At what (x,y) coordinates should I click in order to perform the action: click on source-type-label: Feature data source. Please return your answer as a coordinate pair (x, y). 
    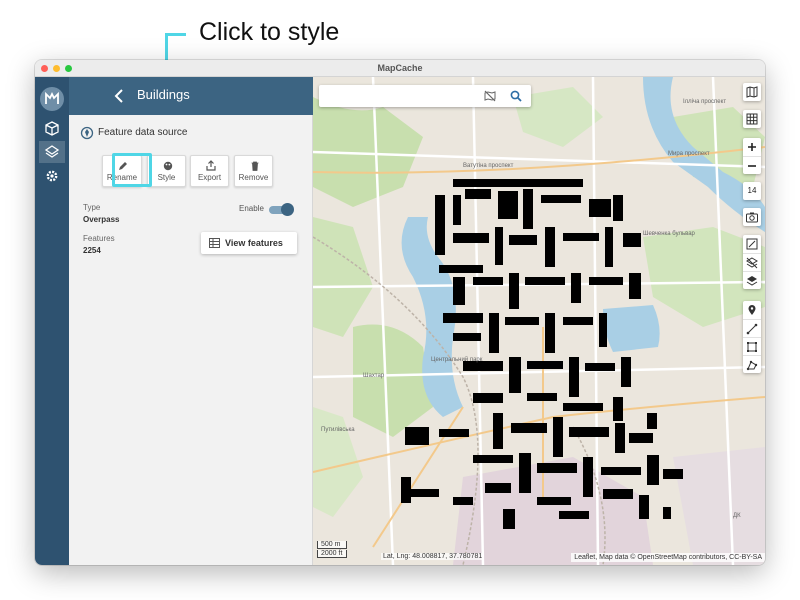
    Looking at the image, I should click on (143, 132).